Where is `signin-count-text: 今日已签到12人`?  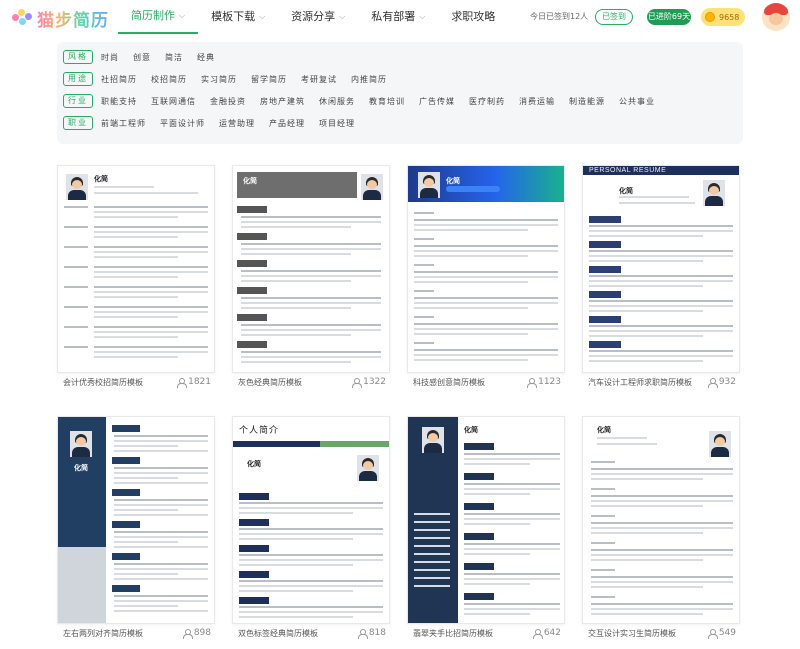 signin-count-text: 今日已签到12人 is located at coordinates (559, 16).